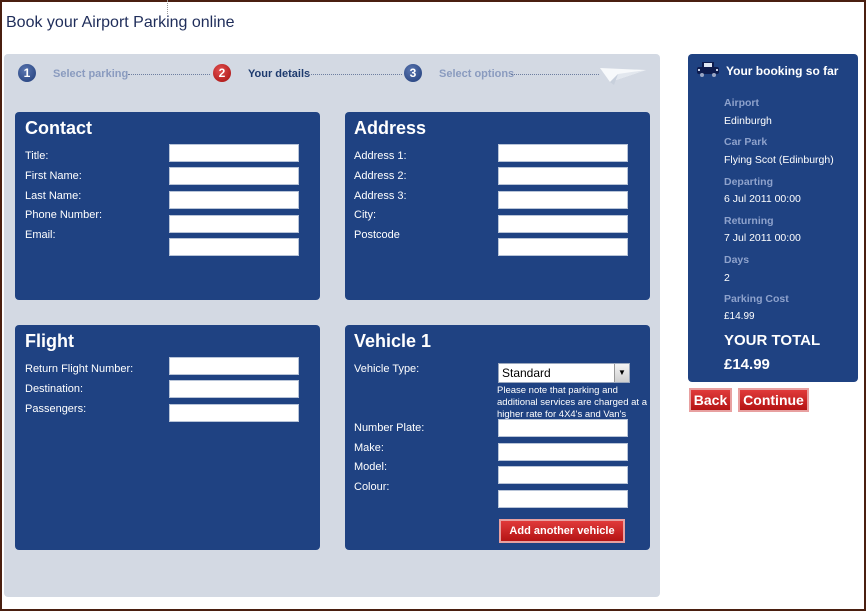  Describe the element at coordinates (708, 69) in the screenshot. I see `car-icon` at that location.